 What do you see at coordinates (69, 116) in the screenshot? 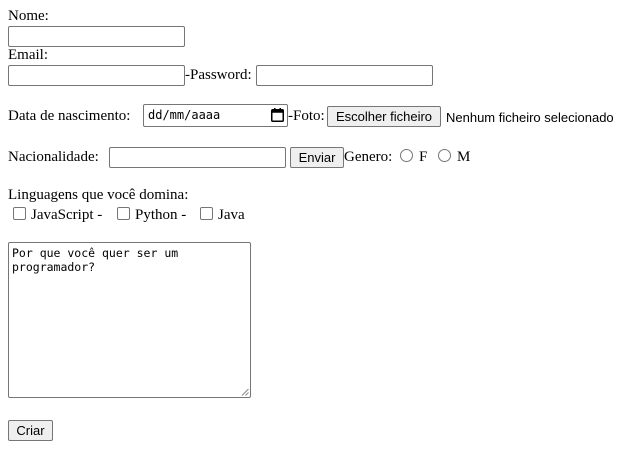
I see `birth-date-label: Data de nascimento:` at bounding box center [69, 116].